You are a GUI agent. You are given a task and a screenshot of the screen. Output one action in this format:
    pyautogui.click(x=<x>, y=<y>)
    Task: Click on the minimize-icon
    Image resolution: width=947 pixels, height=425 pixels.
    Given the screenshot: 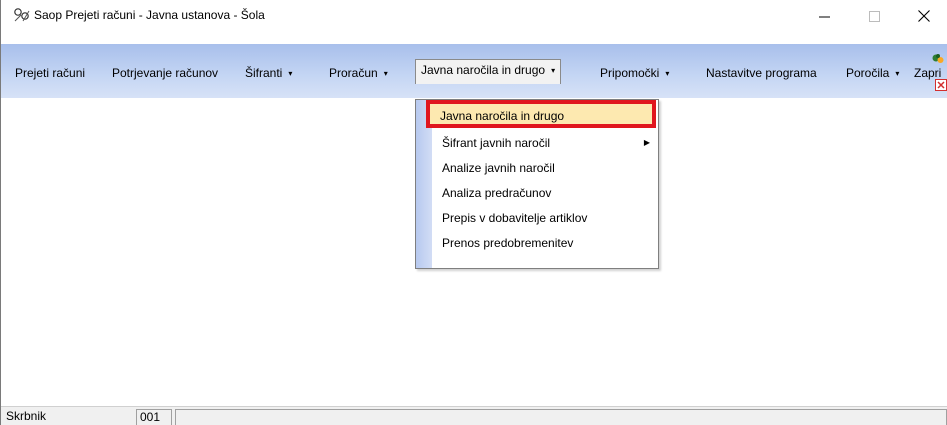 What is the action you would take?
    pyautogui.click(x=824, y=16)
    